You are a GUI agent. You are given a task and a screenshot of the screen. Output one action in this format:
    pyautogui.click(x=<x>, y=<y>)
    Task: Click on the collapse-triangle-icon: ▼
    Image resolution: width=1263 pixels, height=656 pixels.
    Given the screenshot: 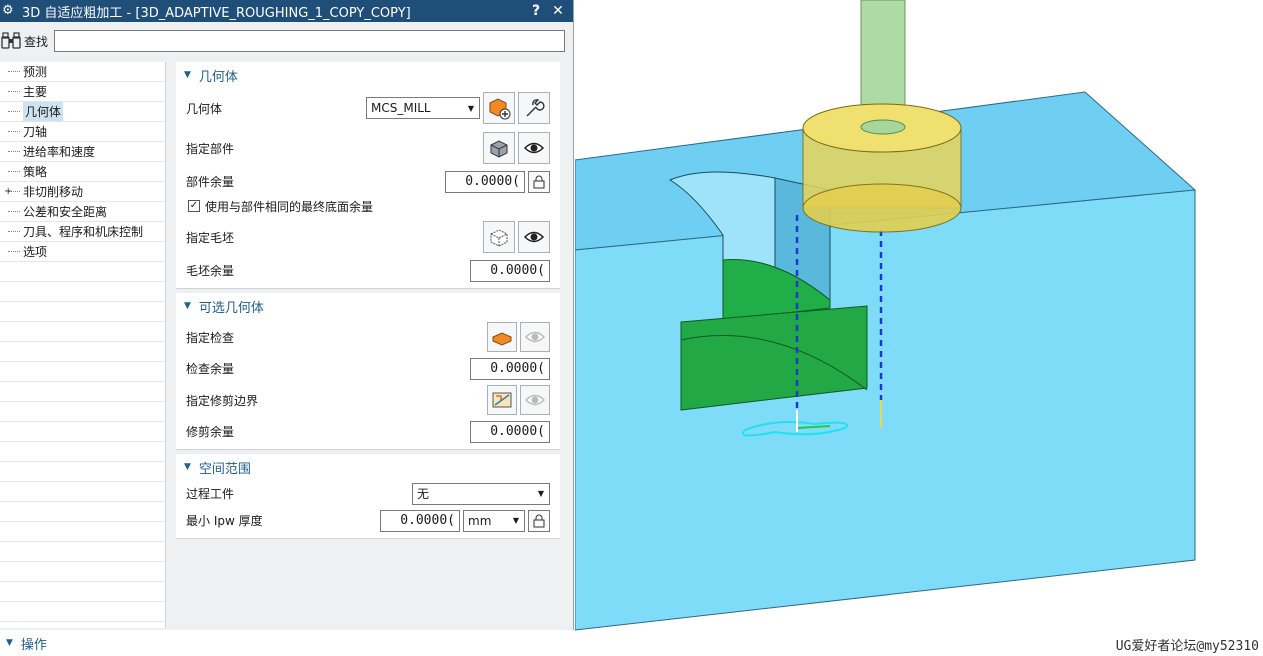 What is the action you would take?
    pyautogui.click(x=187, y=306)
    